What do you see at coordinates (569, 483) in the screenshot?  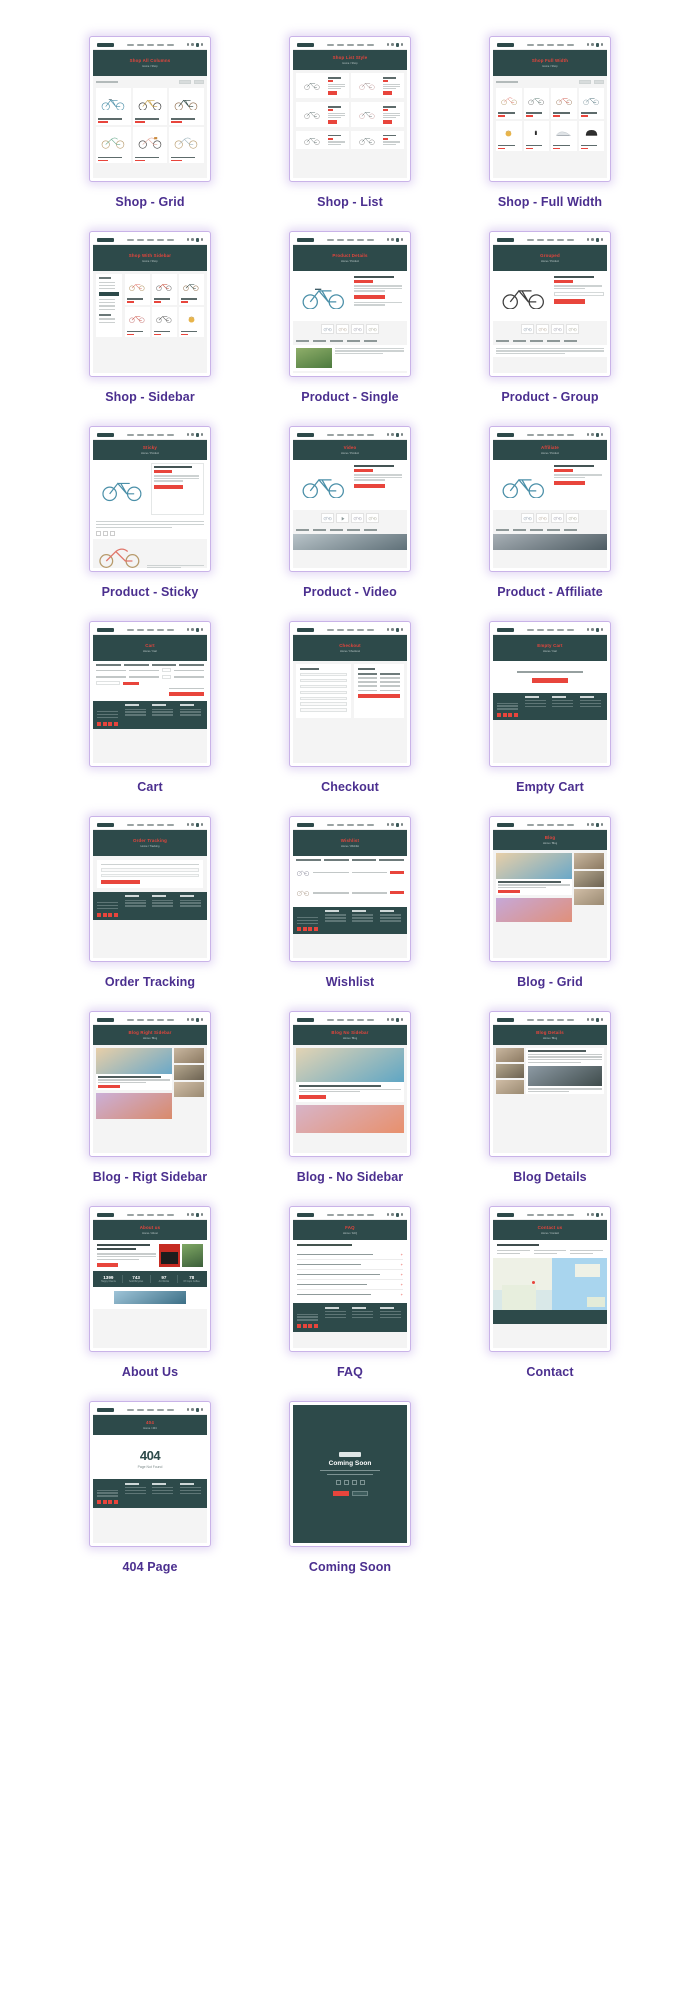 I see `buy-product-button` at bounding box center [569, 483].